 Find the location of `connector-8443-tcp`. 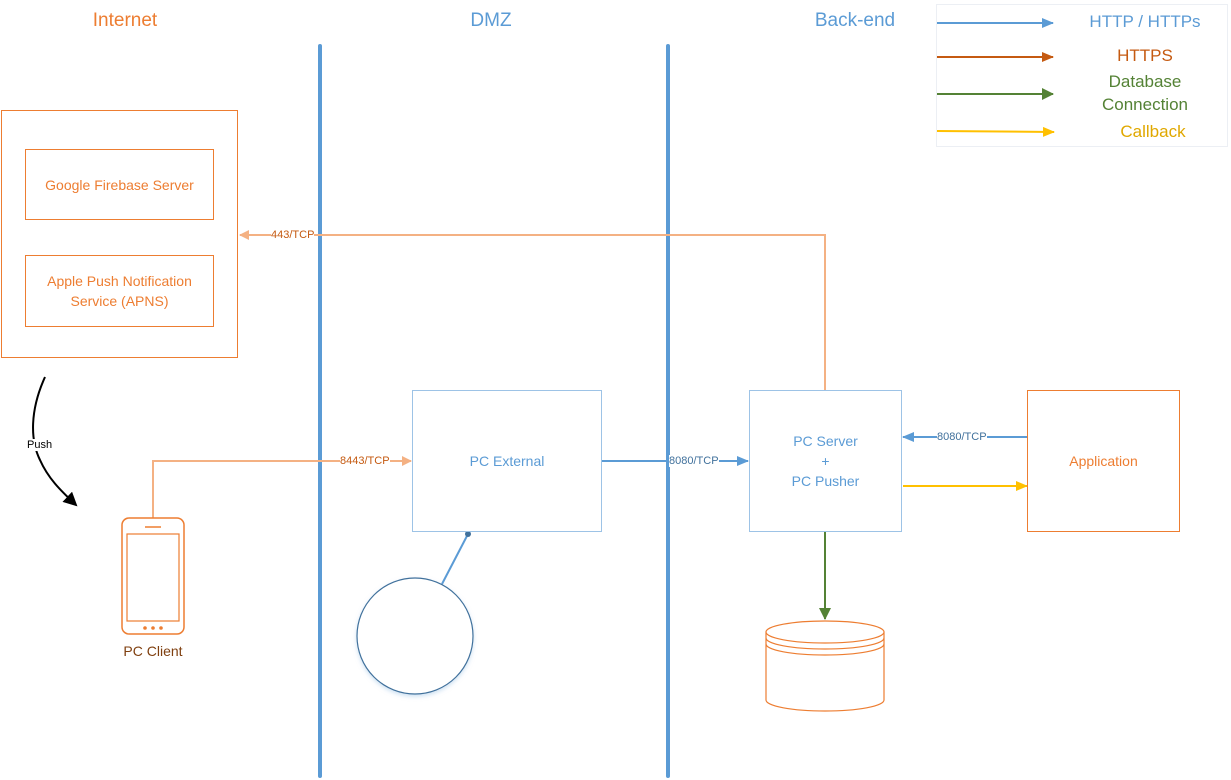

connector-8443-tcp is located at coordinates (282, 487).